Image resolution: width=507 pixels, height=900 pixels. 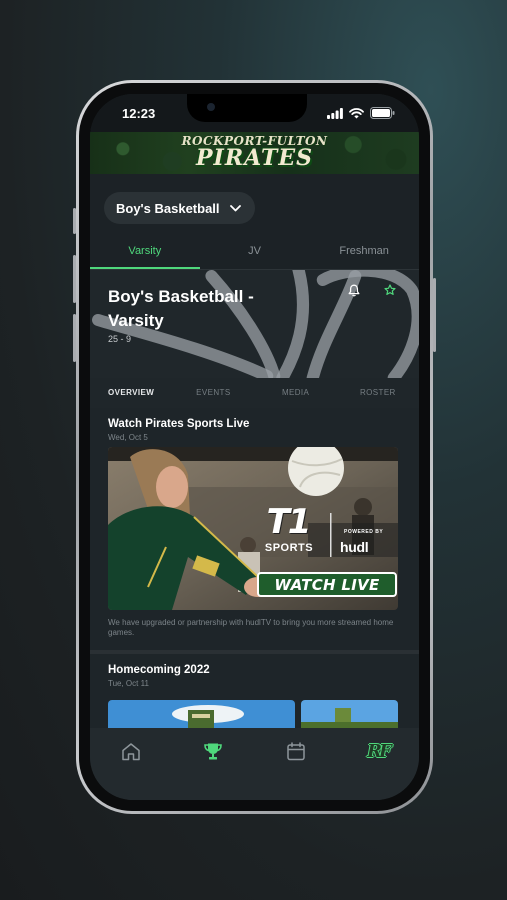 I want to click on powered-by-label: POWERED BY, so click(x=364, y=532).